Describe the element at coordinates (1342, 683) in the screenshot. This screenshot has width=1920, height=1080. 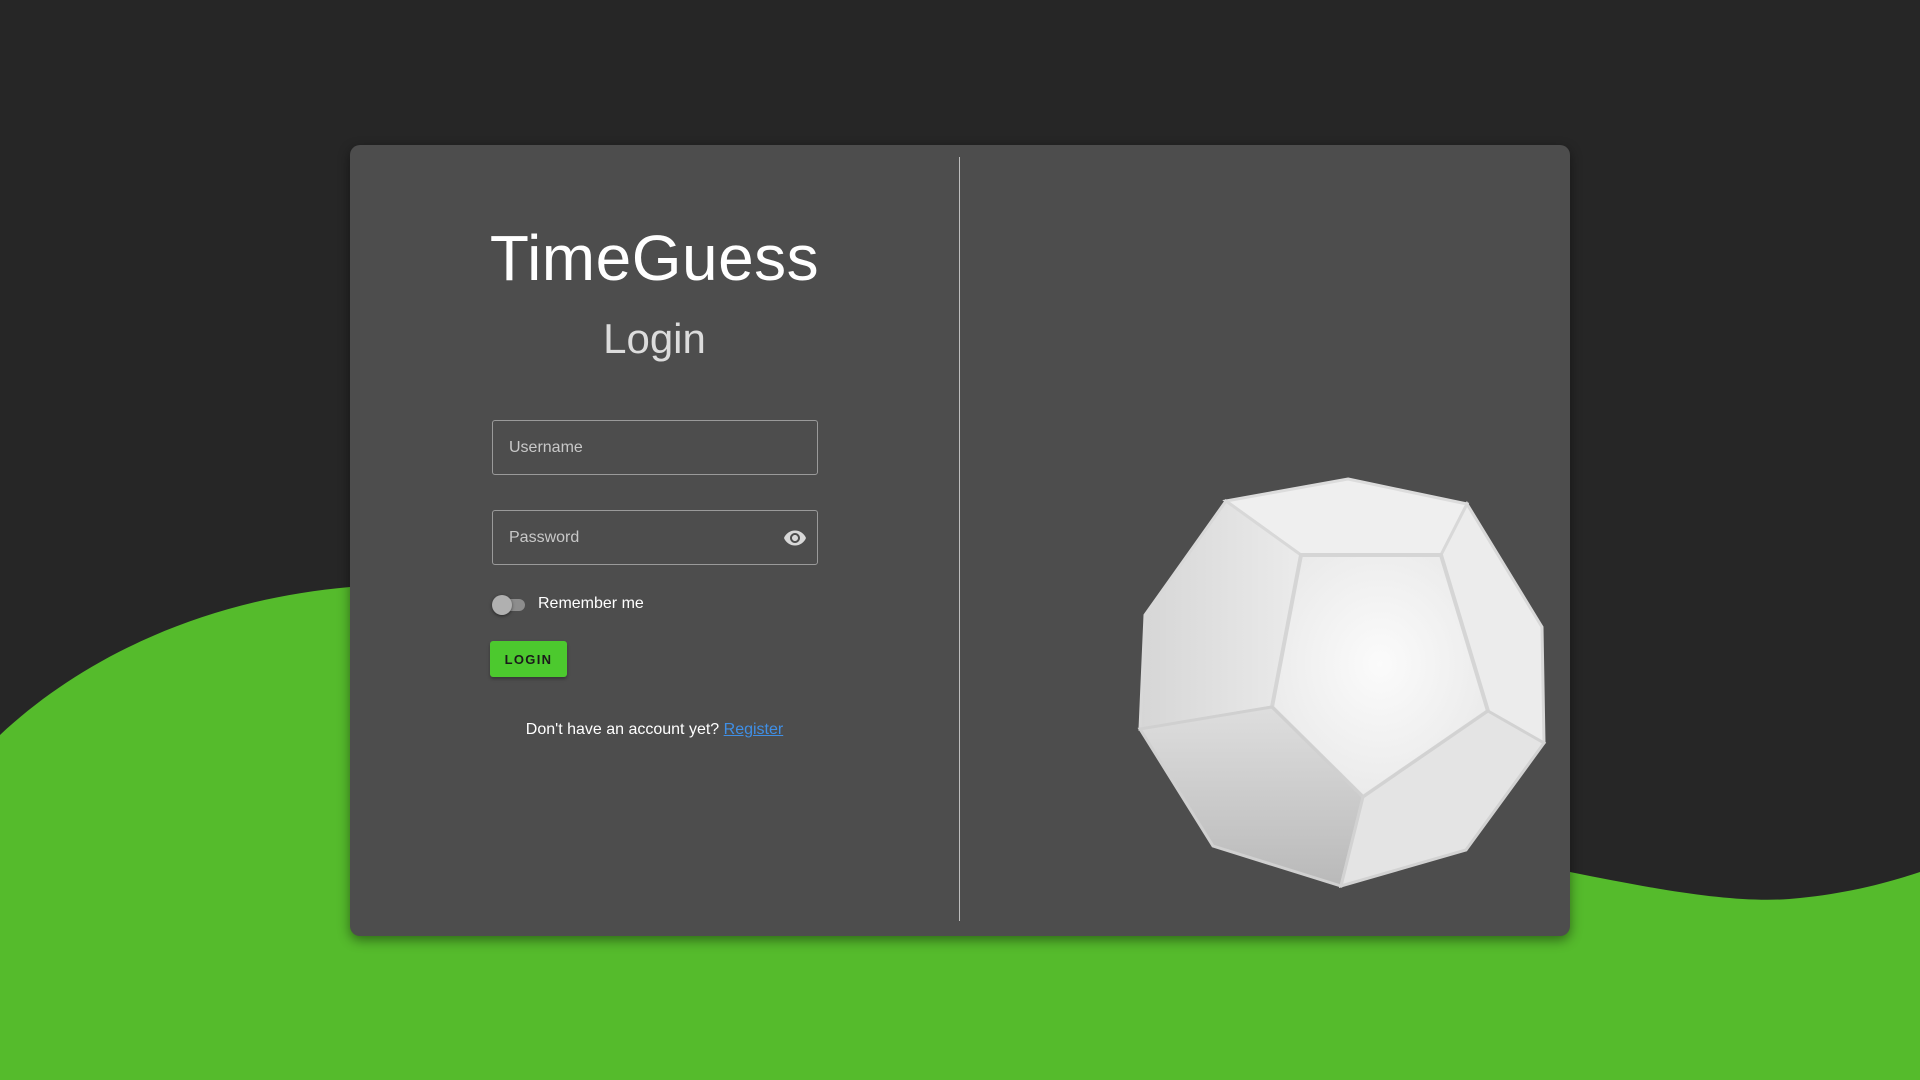
I see `dodecahedron-illustration` at that location.